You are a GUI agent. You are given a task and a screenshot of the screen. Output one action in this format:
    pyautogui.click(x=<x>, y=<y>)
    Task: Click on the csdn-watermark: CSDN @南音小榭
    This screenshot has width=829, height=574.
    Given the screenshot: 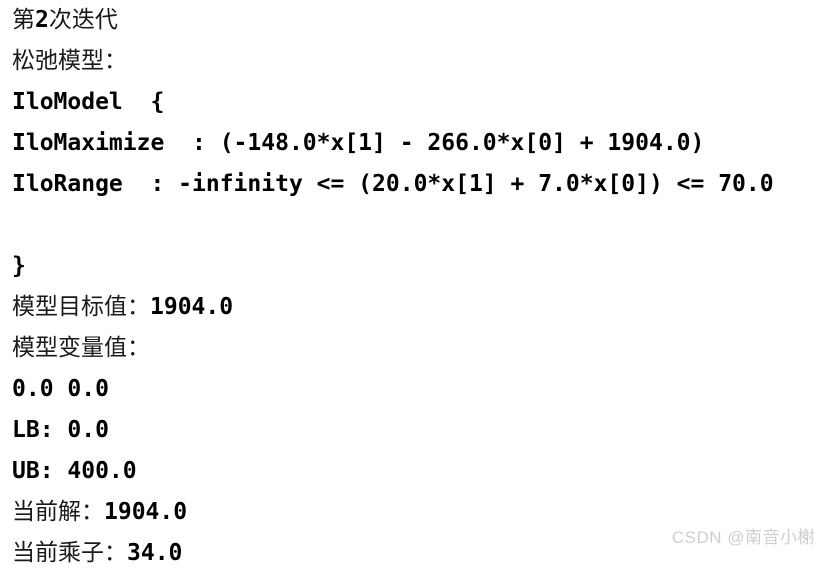 What is the action you would take?
    pyautogui.click(x=743, y=537)
    